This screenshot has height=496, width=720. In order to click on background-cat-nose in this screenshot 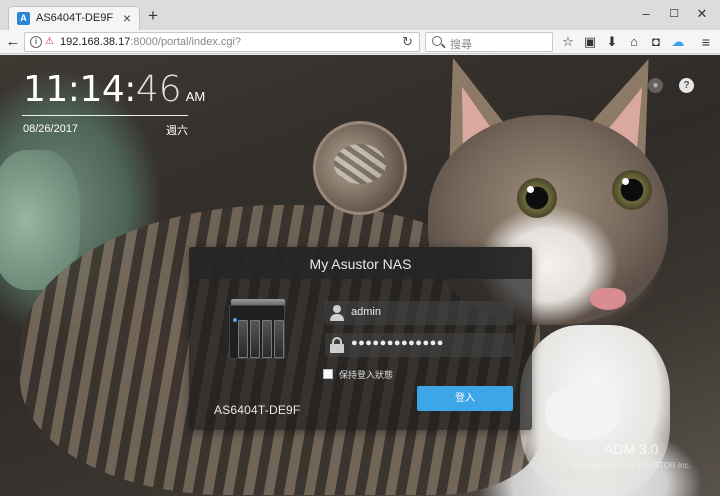, I will do `click(608, 299)`.